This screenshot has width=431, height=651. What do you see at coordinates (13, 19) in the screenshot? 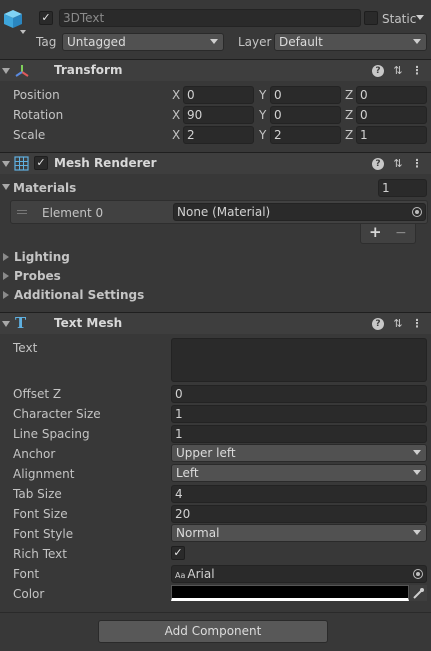
I see `gameobject-cube-icon` at bounding box center [13, 19].